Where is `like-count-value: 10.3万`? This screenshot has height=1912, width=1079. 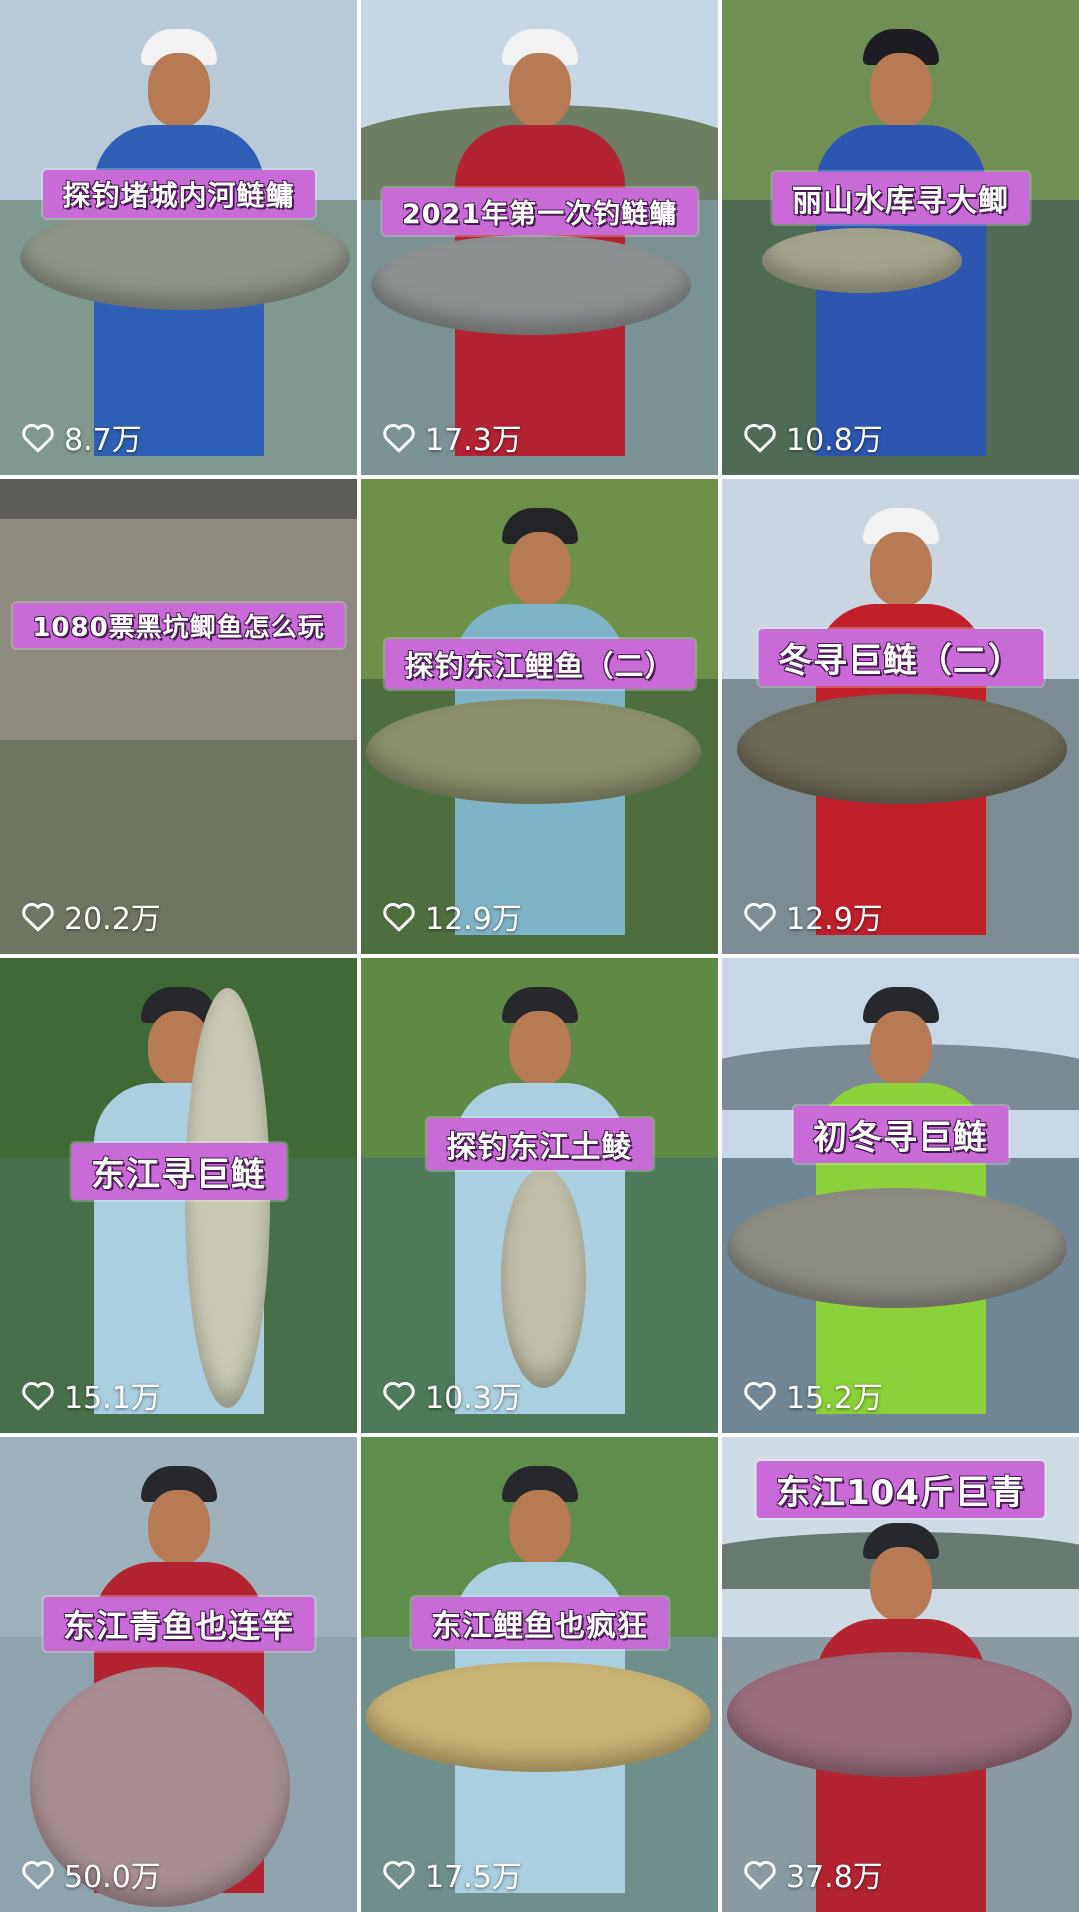 like-count-value: 10.3万 is located at coordinates (473, 1398).